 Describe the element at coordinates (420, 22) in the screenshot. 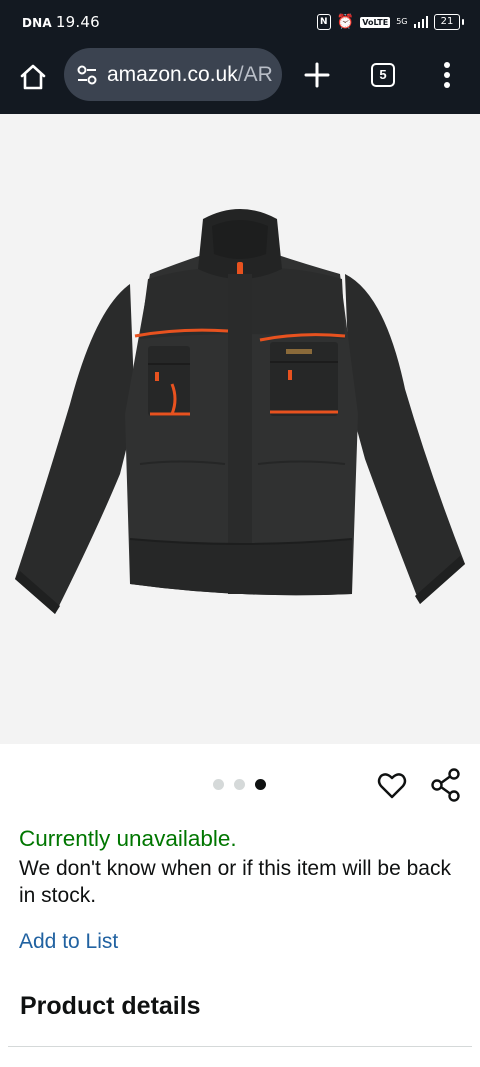

I see `signal-icon` at that location.